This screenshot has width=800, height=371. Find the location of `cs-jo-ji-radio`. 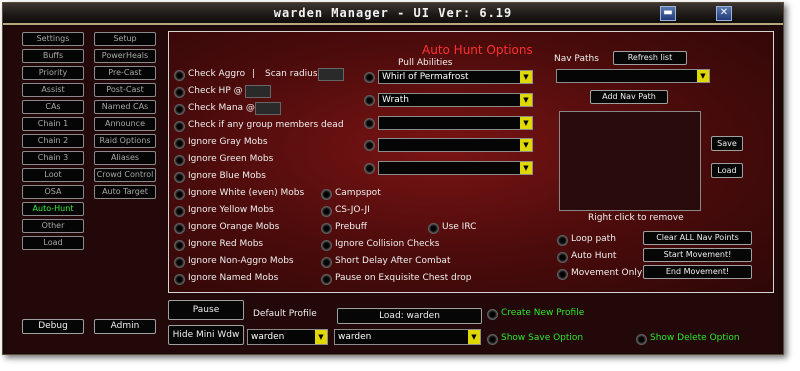

cs-jo-ji-radio is located at coordinates (326, 211).